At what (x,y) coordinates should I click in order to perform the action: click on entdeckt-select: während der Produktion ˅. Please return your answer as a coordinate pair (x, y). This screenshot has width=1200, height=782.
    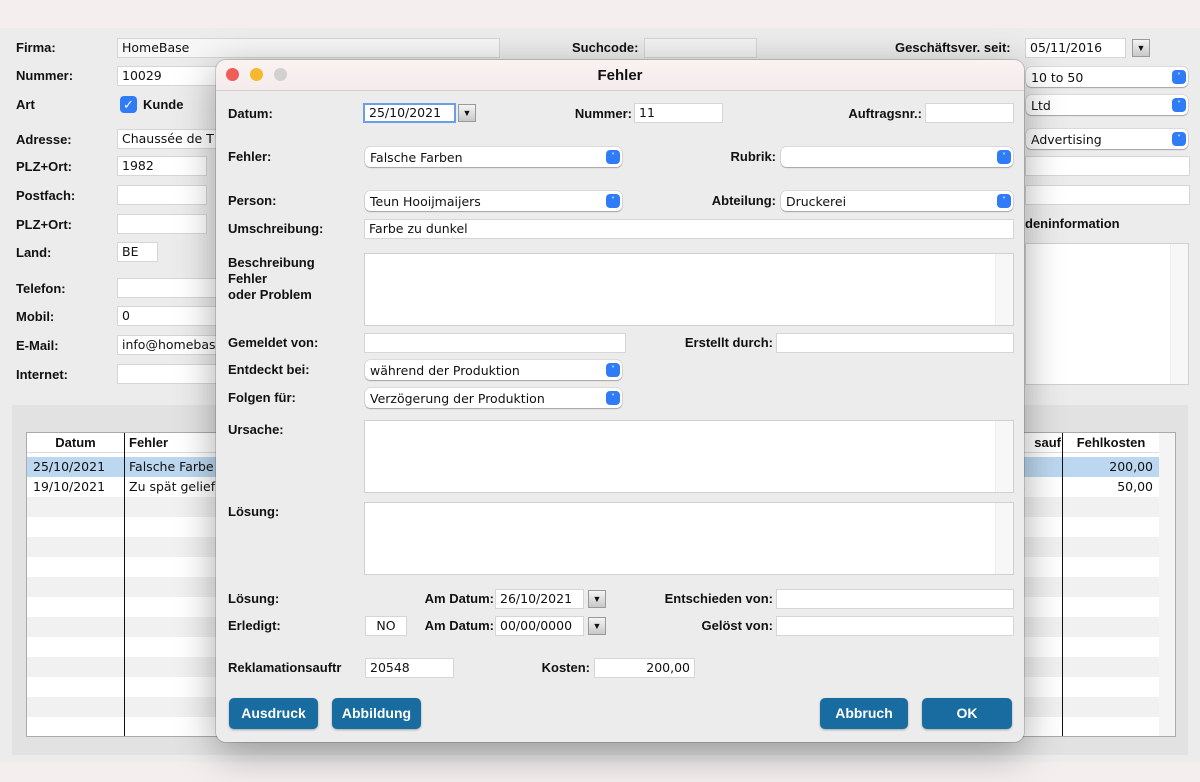
    Looking at the image, I should click on (493, 370).